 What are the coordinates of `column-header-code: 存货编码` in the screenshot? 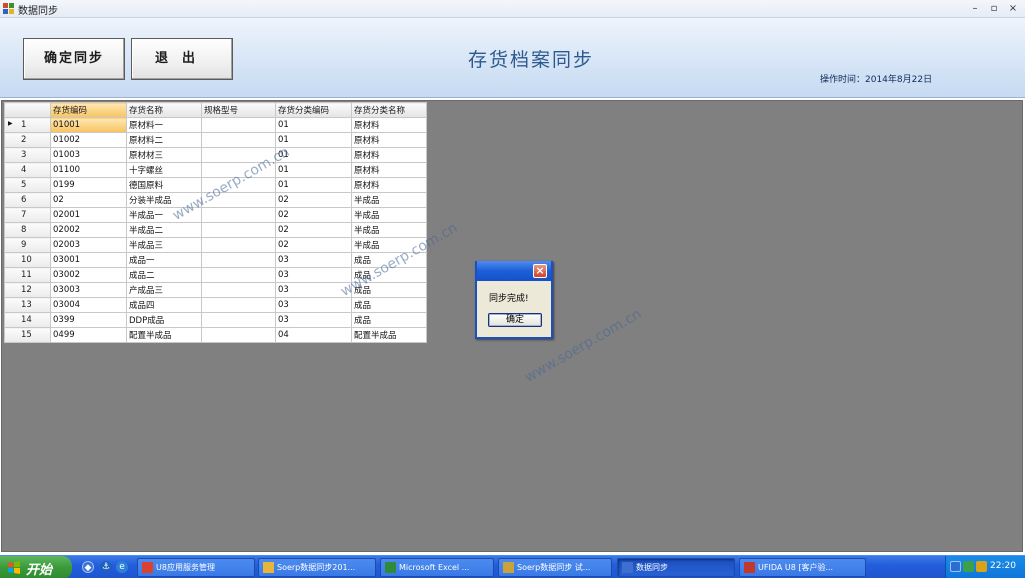 It's located at (88, 110).